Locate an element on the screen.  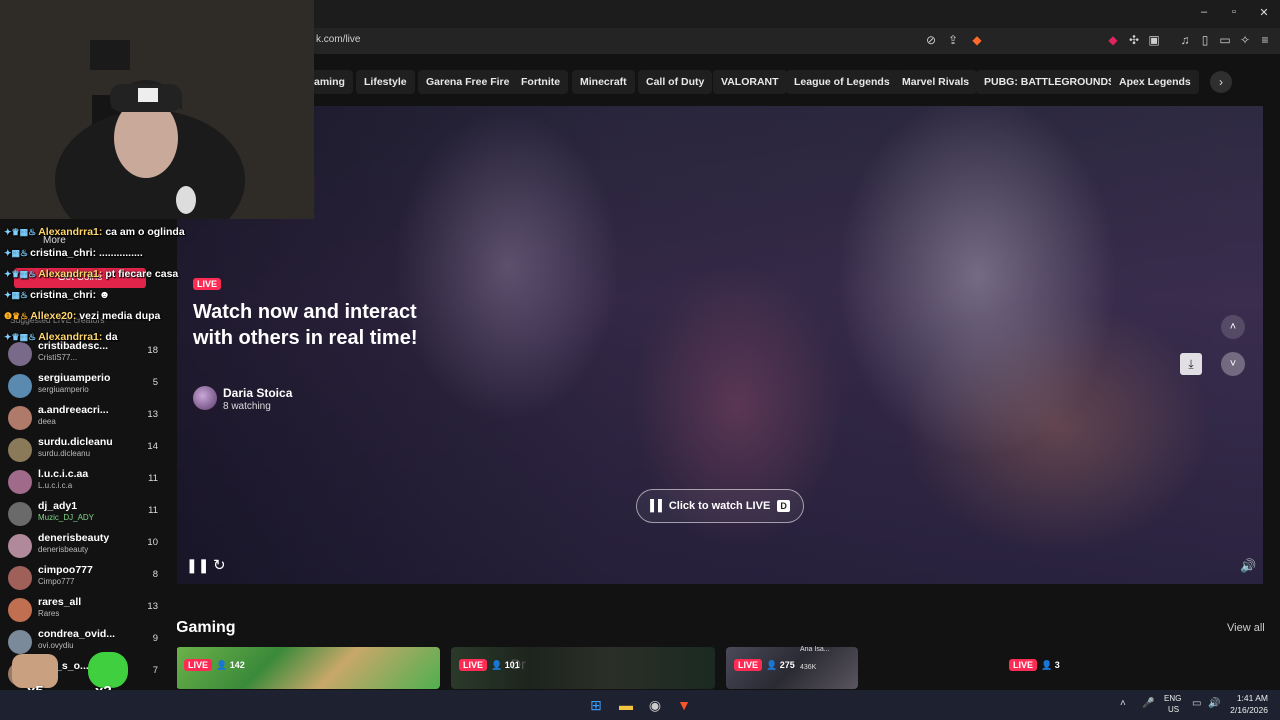
viewer-count: 👤 142 is located at coordinates (230, 665).